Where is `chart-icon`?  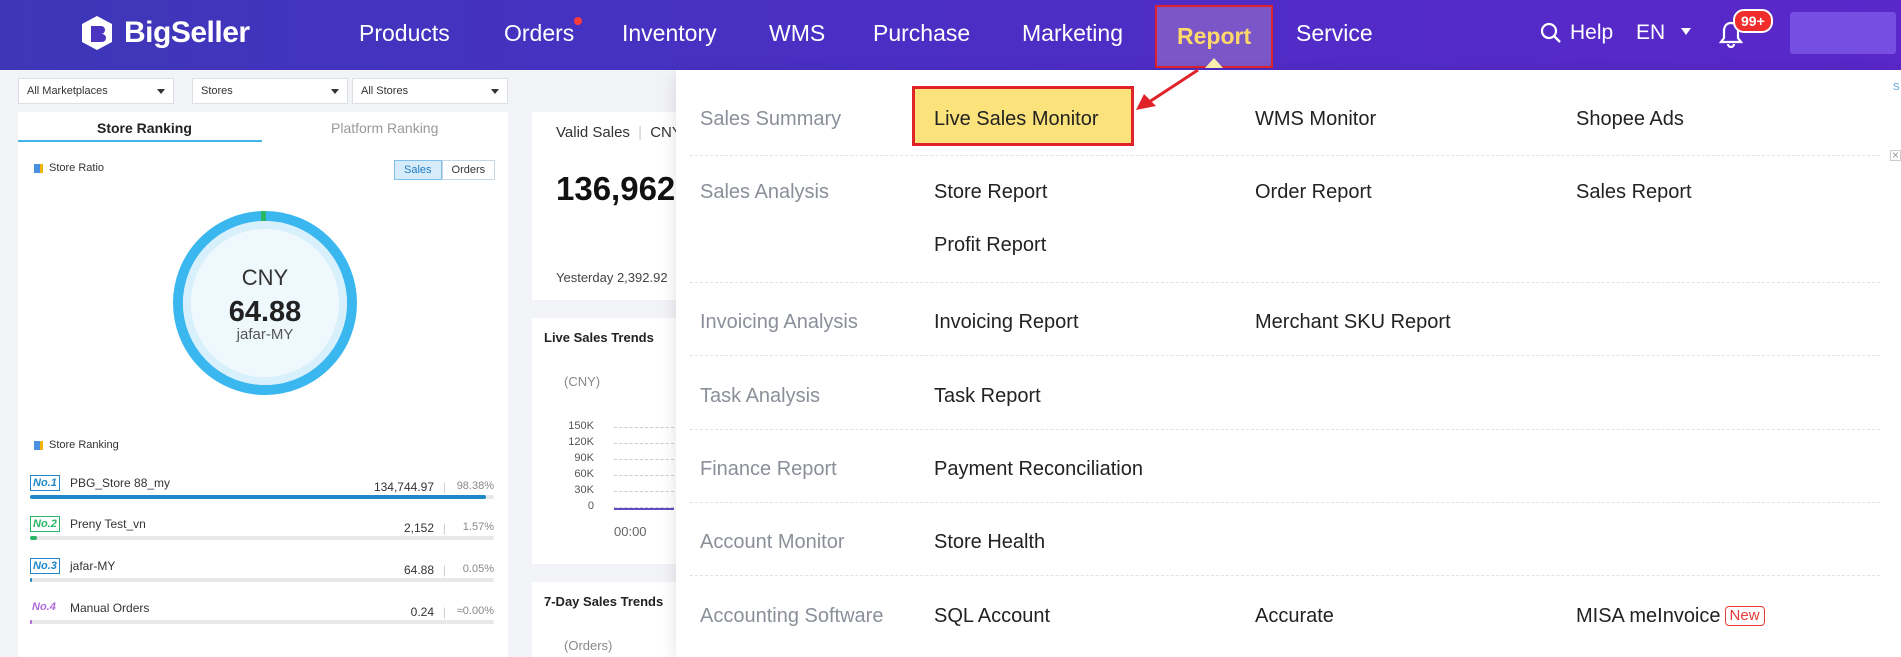 chart-icon is located at coordinates (38, 445).